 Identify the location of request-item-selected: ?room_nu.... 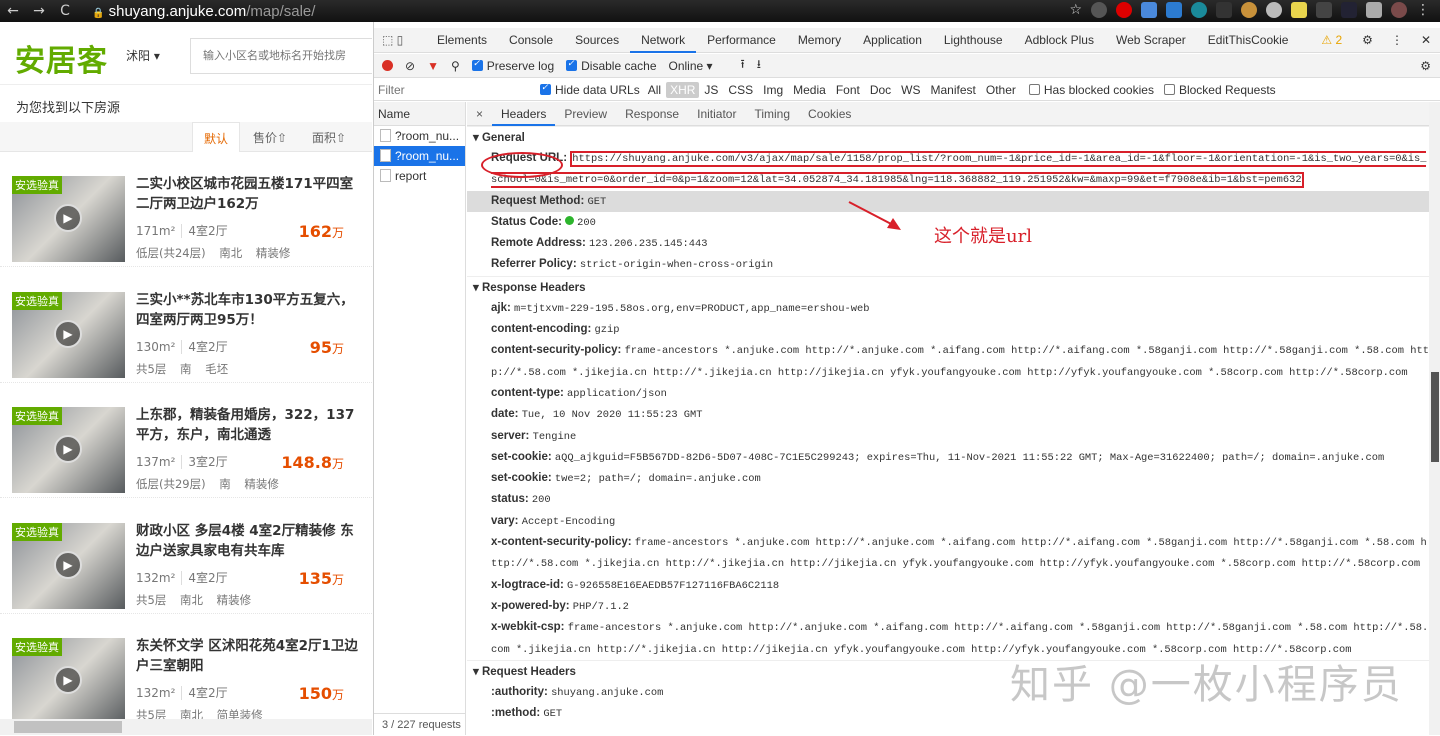
(419, 156).